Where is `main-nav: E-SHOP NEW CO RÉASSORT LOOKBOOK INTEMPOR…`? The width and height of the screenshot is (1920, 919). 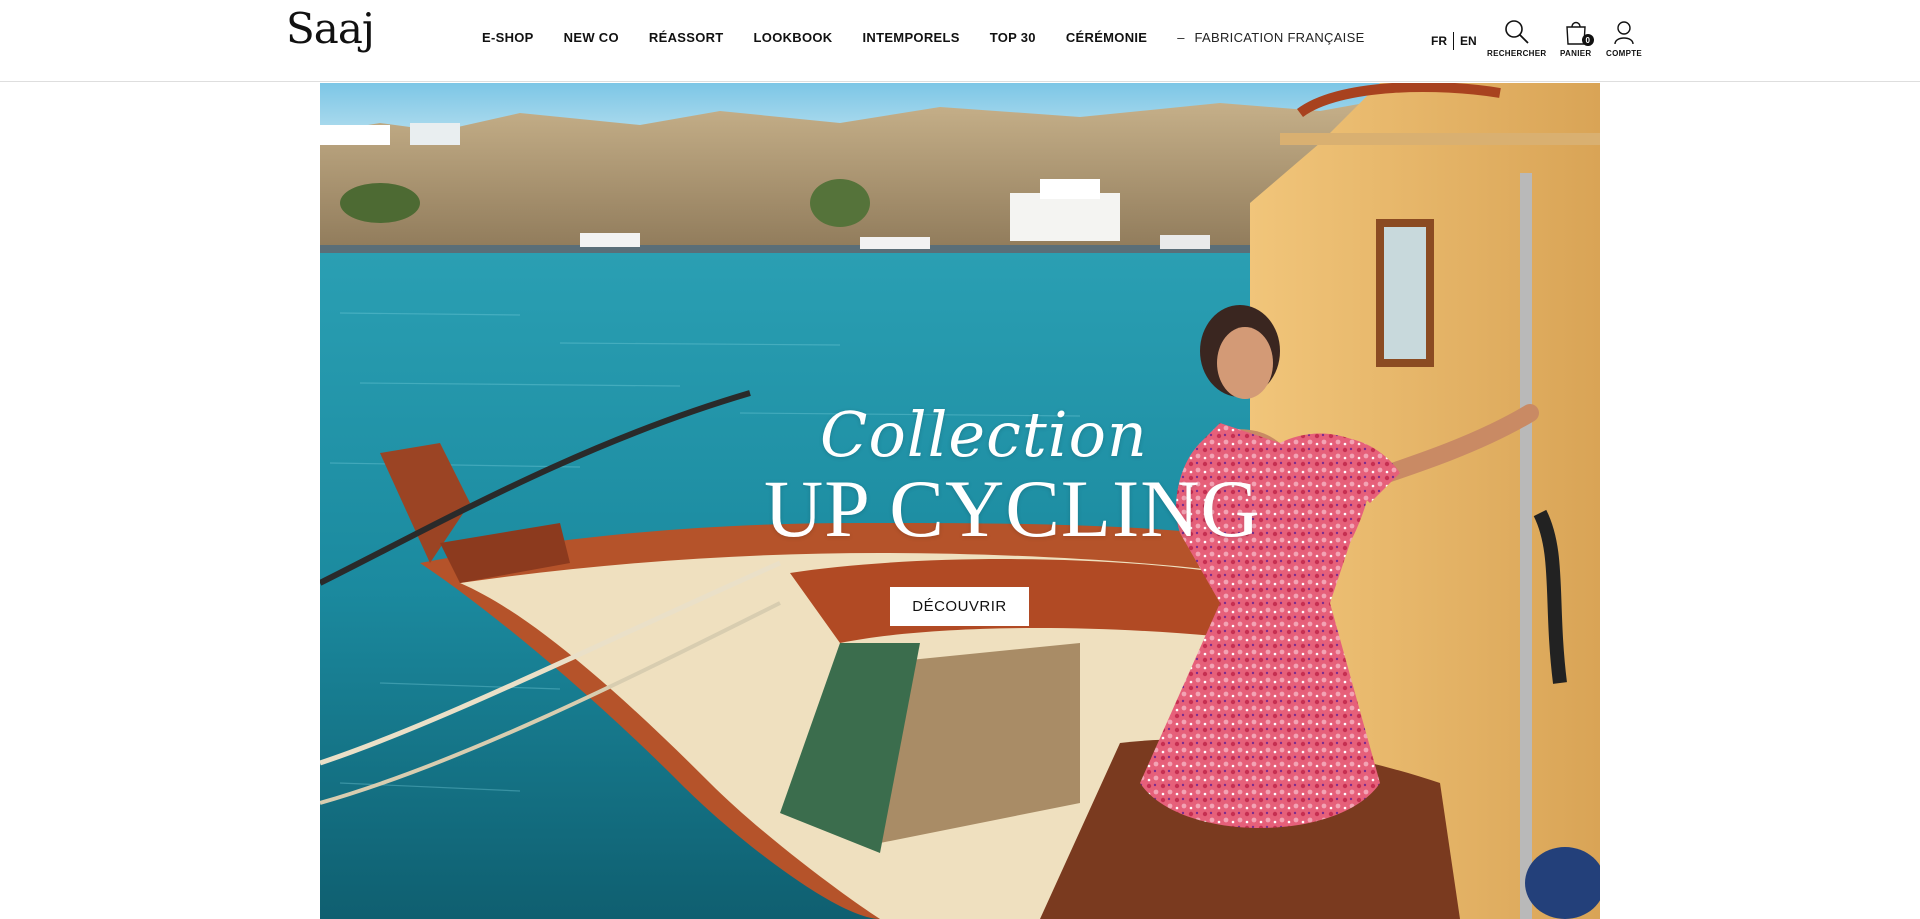 main-nav: E-SHOP NEW CO RÉASSORT LOOKBOOK INTEMPOR… is located at coordinates (938, 37).